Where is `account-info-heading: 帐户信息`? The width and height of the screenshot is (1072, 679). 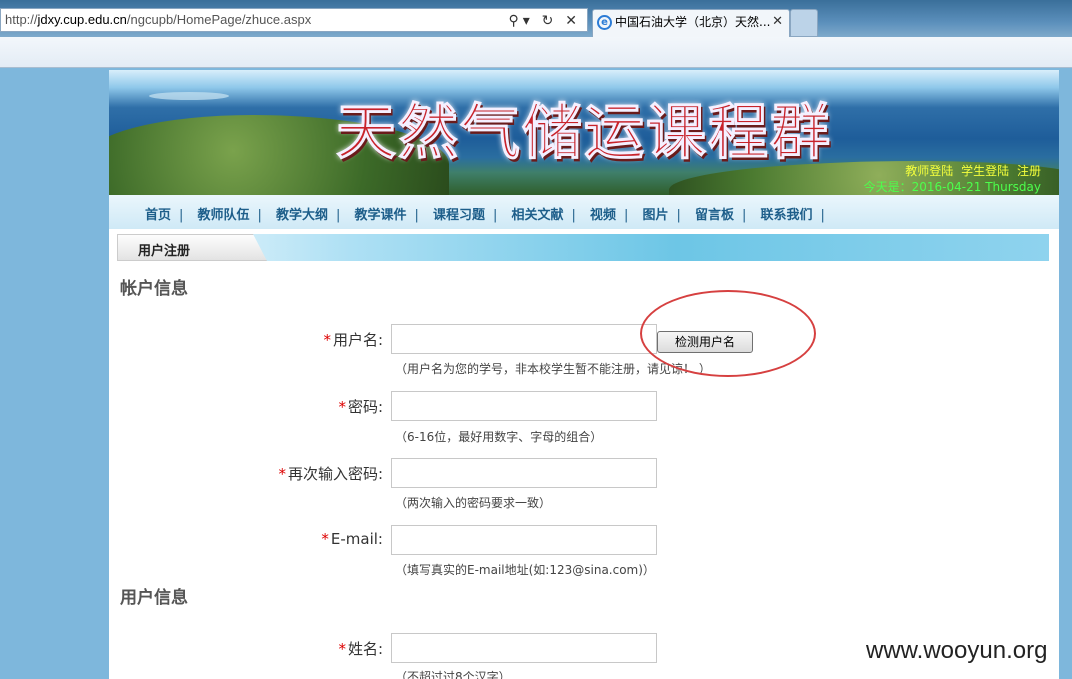 account-info-heading: 帐户信息 is located at coordinates (154, 289).